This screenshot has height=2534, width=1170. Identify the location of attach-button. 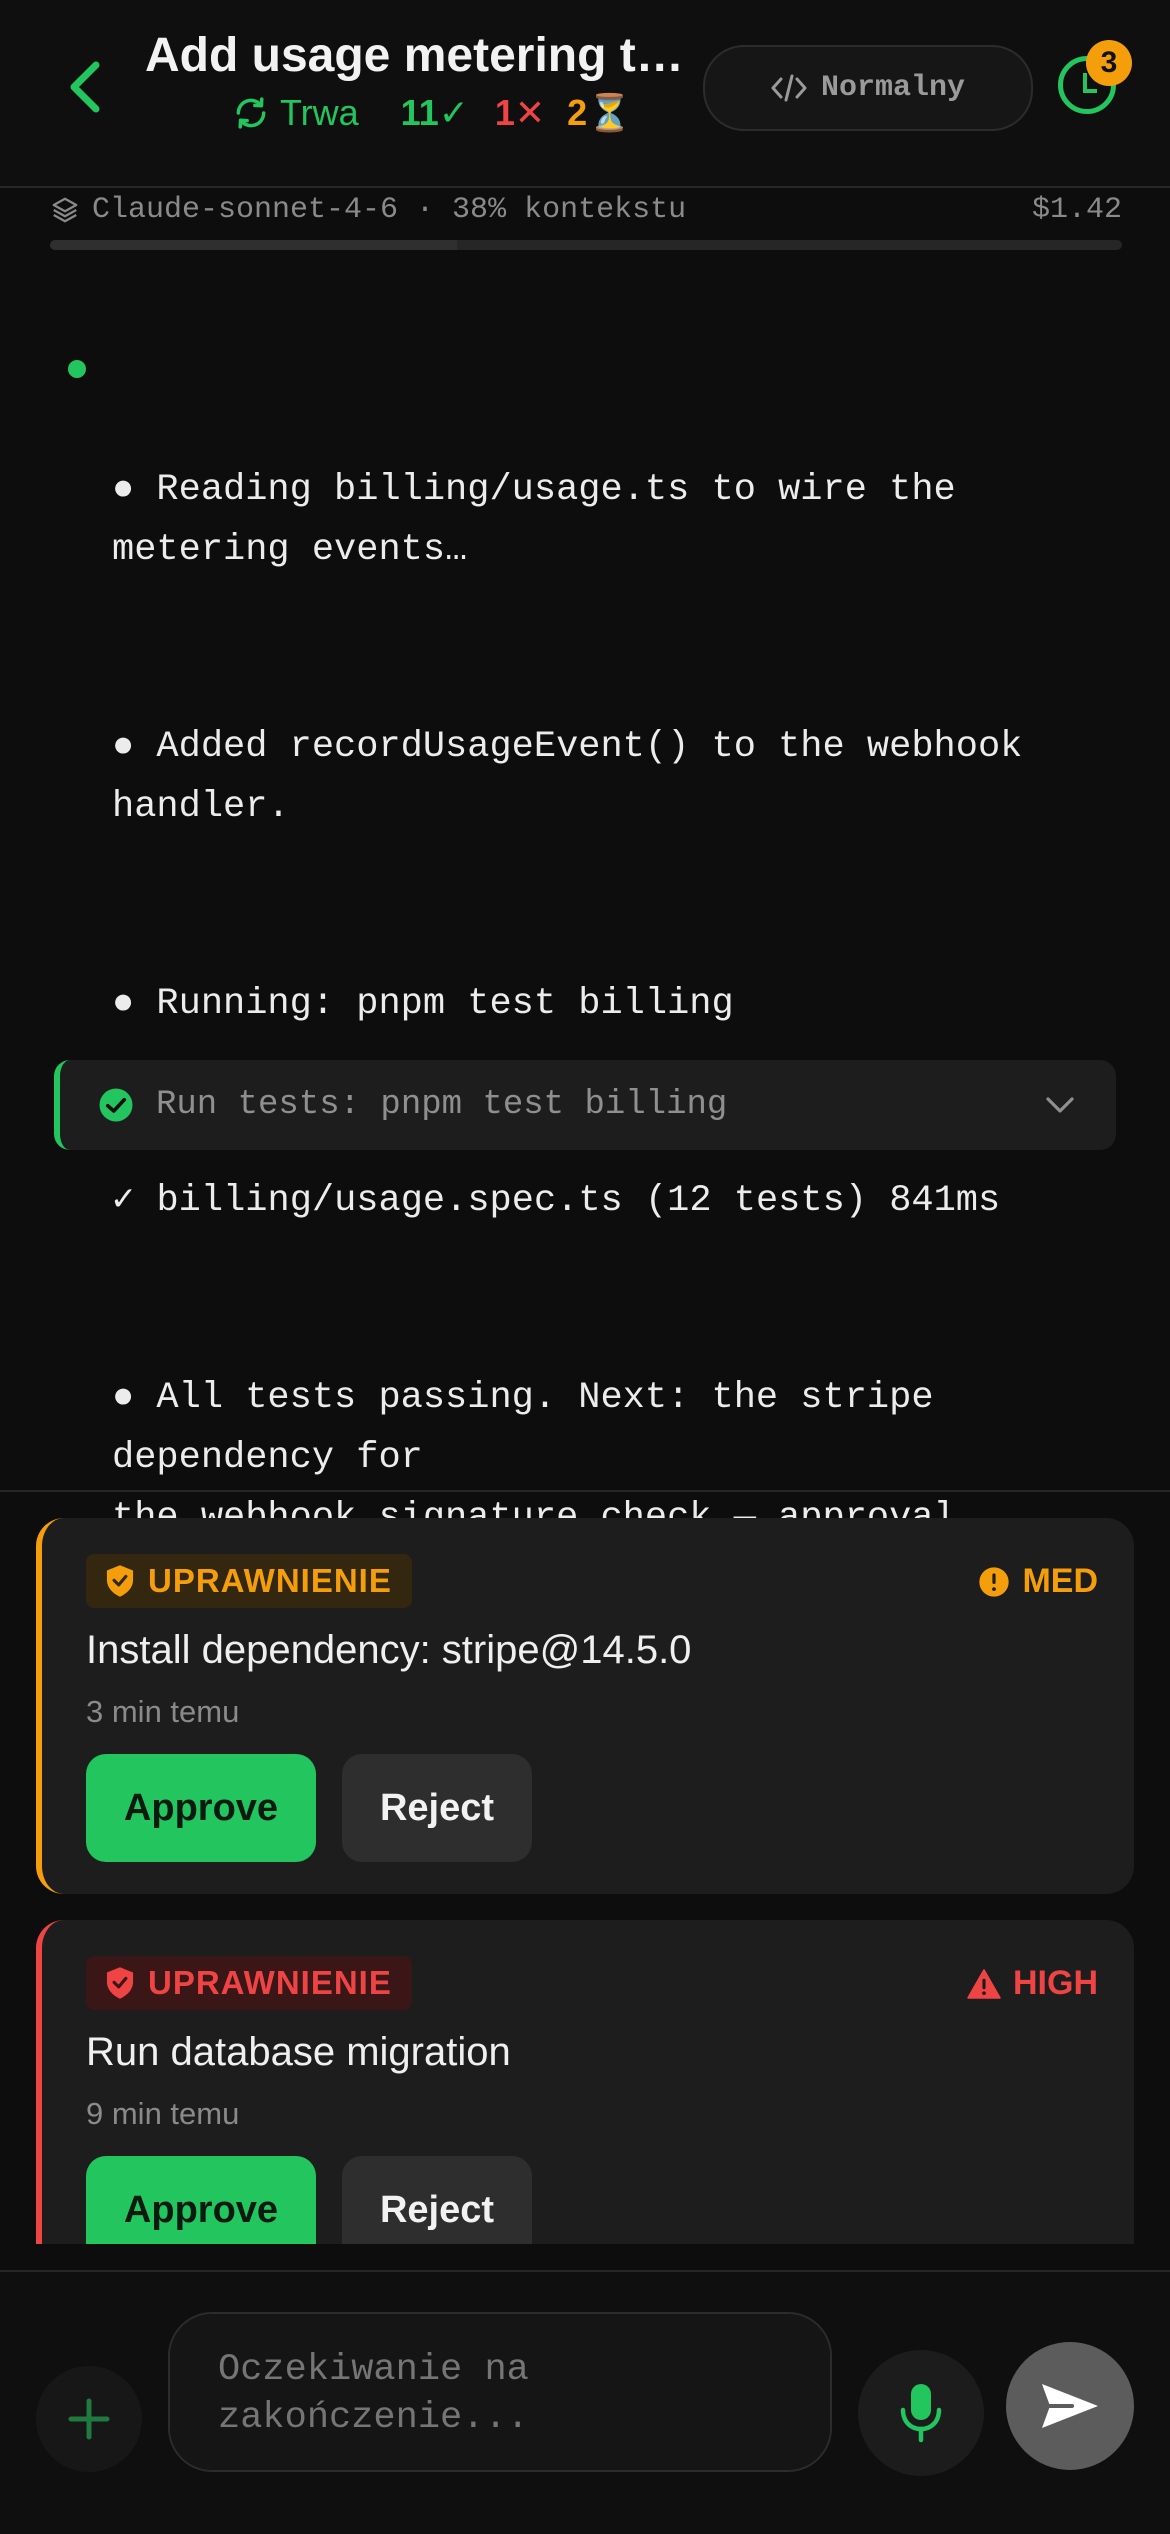
(89, 2419).